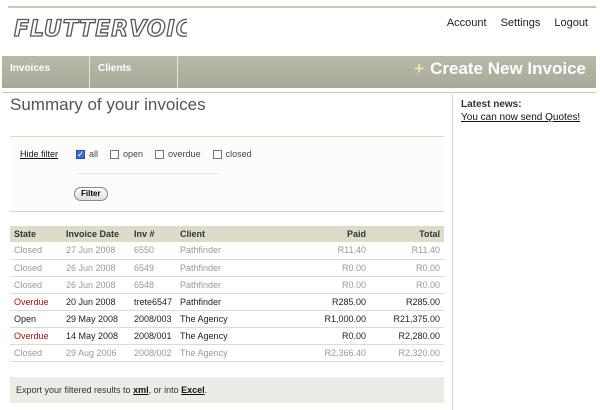  What do you see at coordinates (80, 154) in the screenshot?
I see `checkbox-all` at bounding box center [80, 154].